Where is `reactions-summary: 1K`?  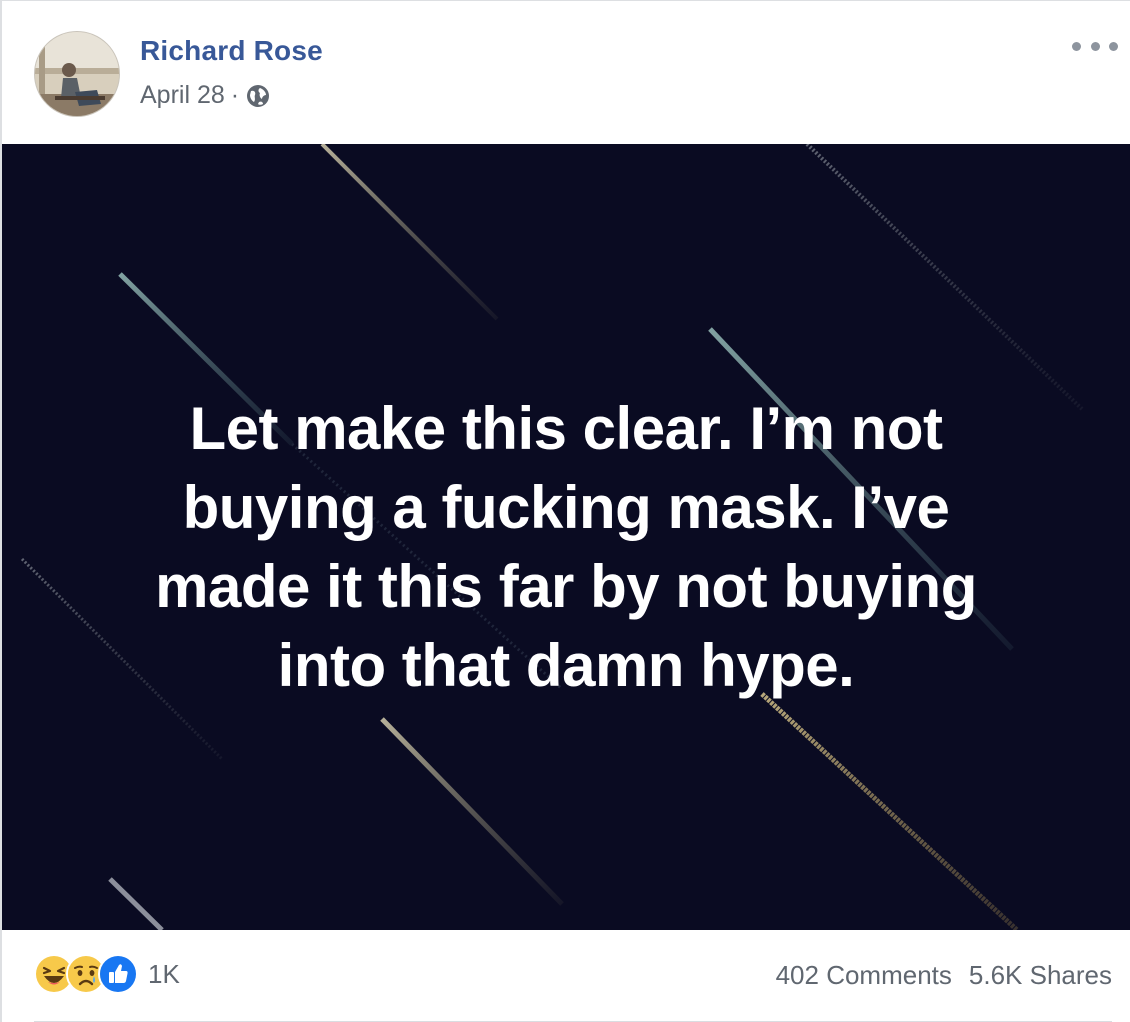
reactions-summary: 1K is located at coordinates (107, 974).